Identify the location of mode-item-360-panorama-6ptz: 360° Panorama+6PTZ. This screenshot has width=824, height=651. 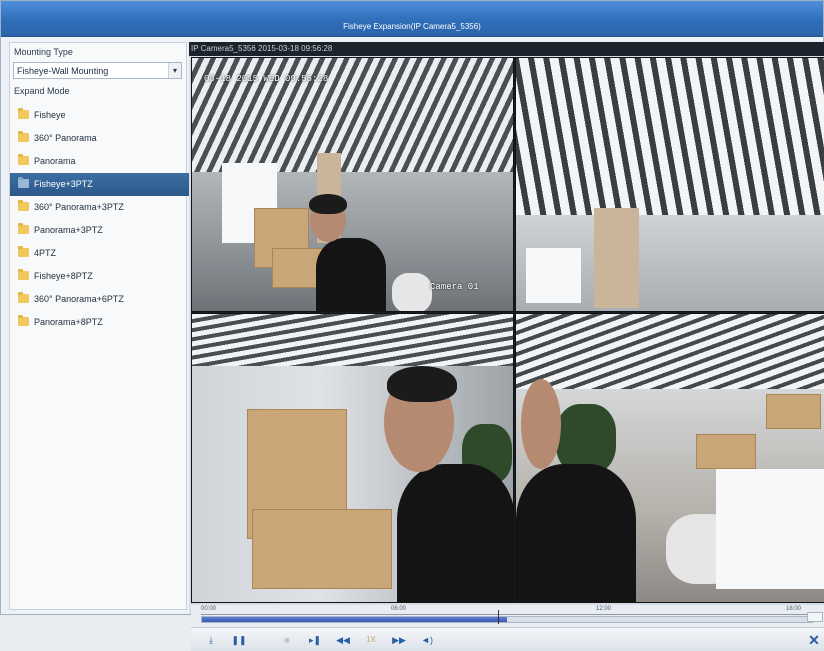
(98, 299).